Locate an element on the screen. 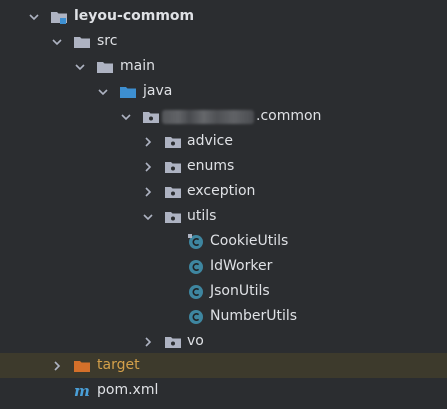 The height and width of the screenshot is (409, 447). svg-text: m is located at coordinates (82, 391).